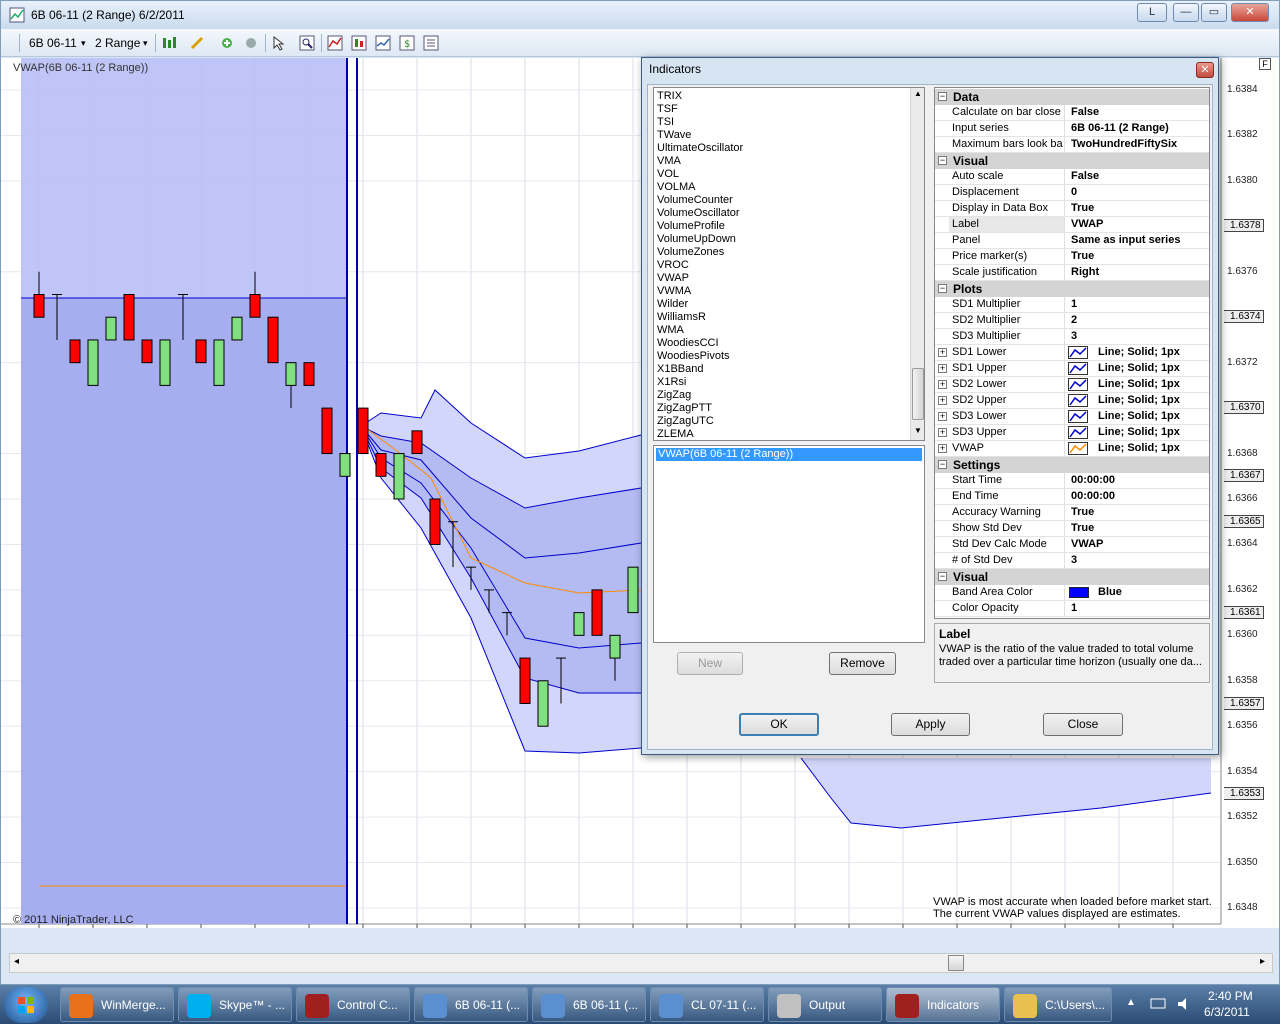 The width and height of the screenshot is (1280, 1024). What do you see at coordinates (918, 394) in the screenshot?
I see `scroll-thumb` at bounding box center [918, 394].